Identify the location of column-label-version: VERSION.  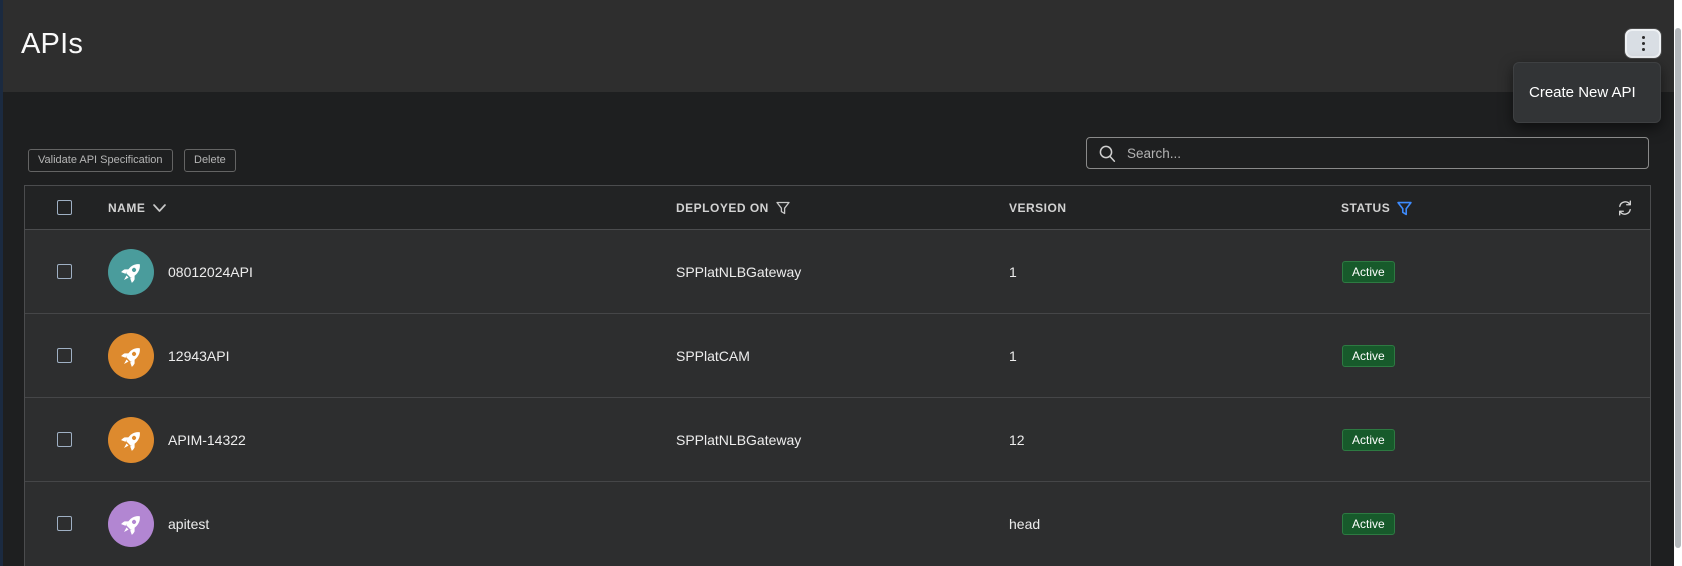
(1038, 208).